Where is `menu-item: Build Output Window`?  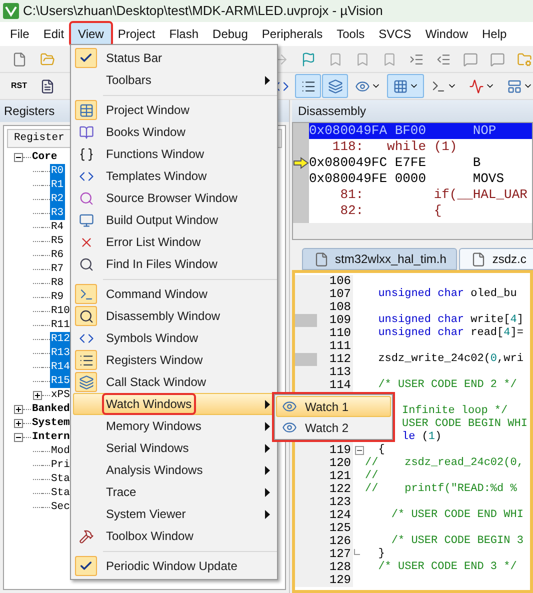
menu-item: Build Output Window is located at coordinates (174, 220).